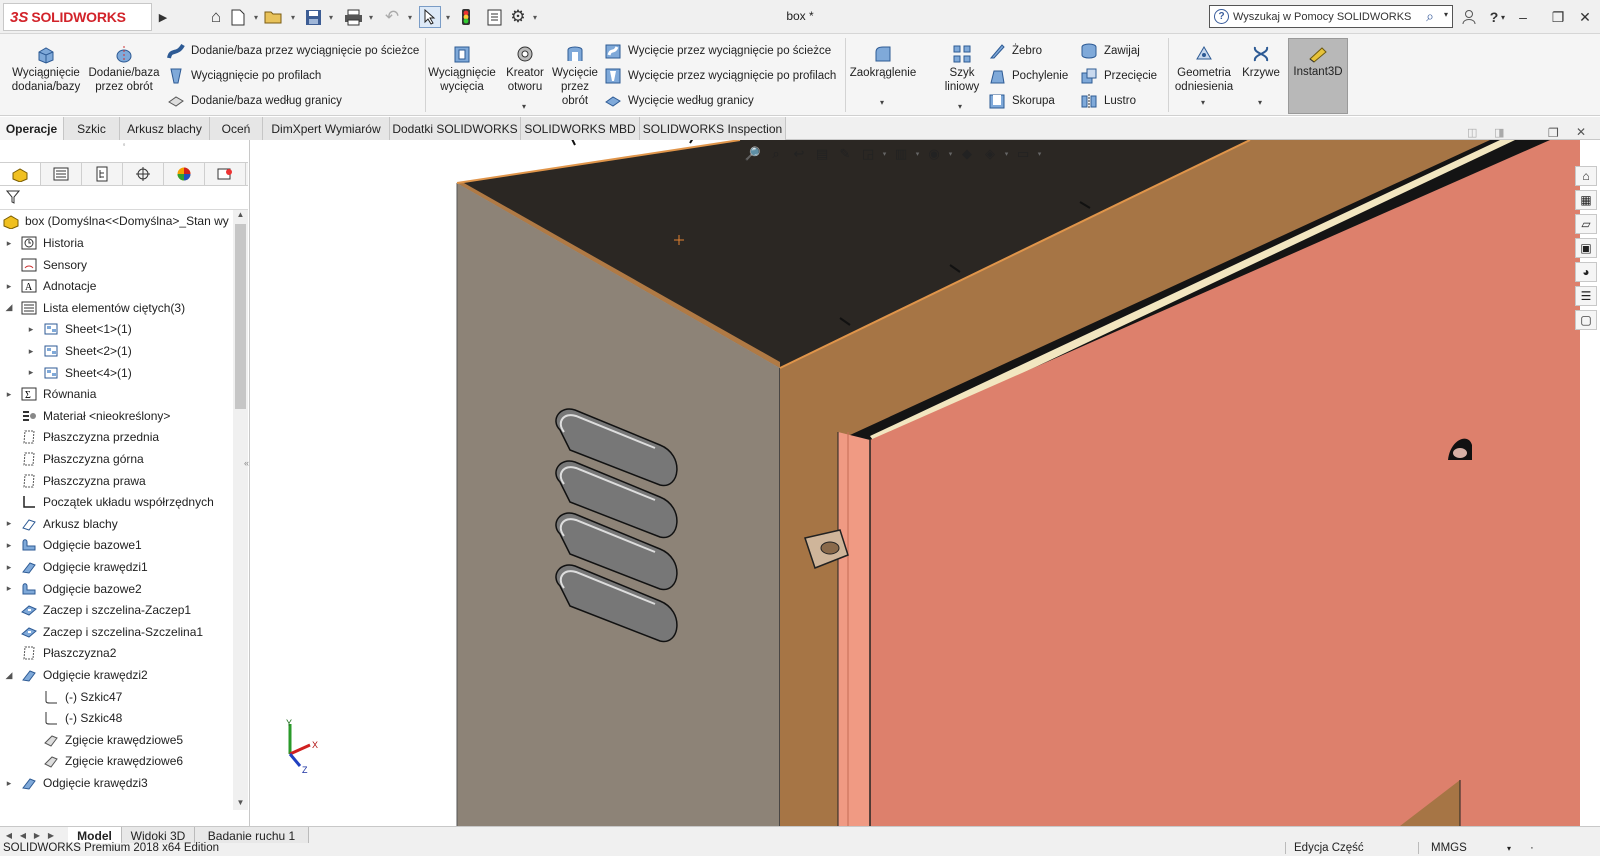 This screenshot has width=1600, height=856. Describe the element at coordinates (124, 69) in the screenshot. I see `revolve-boss-button: Dodanie/baza przez obrót` at that location.